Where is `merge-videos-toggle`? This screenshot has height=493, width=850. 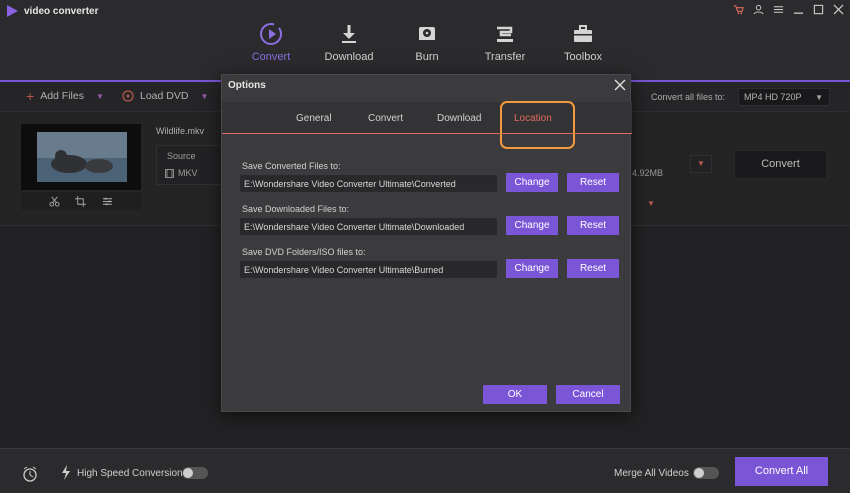
merge-videos-toggle is located at coordinates (706, 473).